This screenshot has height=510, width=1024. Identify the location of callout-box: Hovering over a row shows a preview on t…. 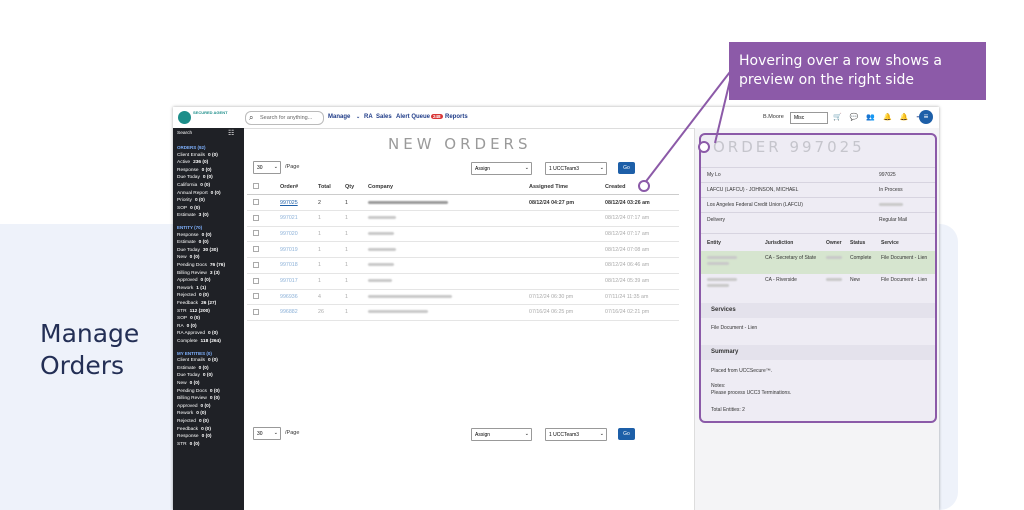
(857, 71).